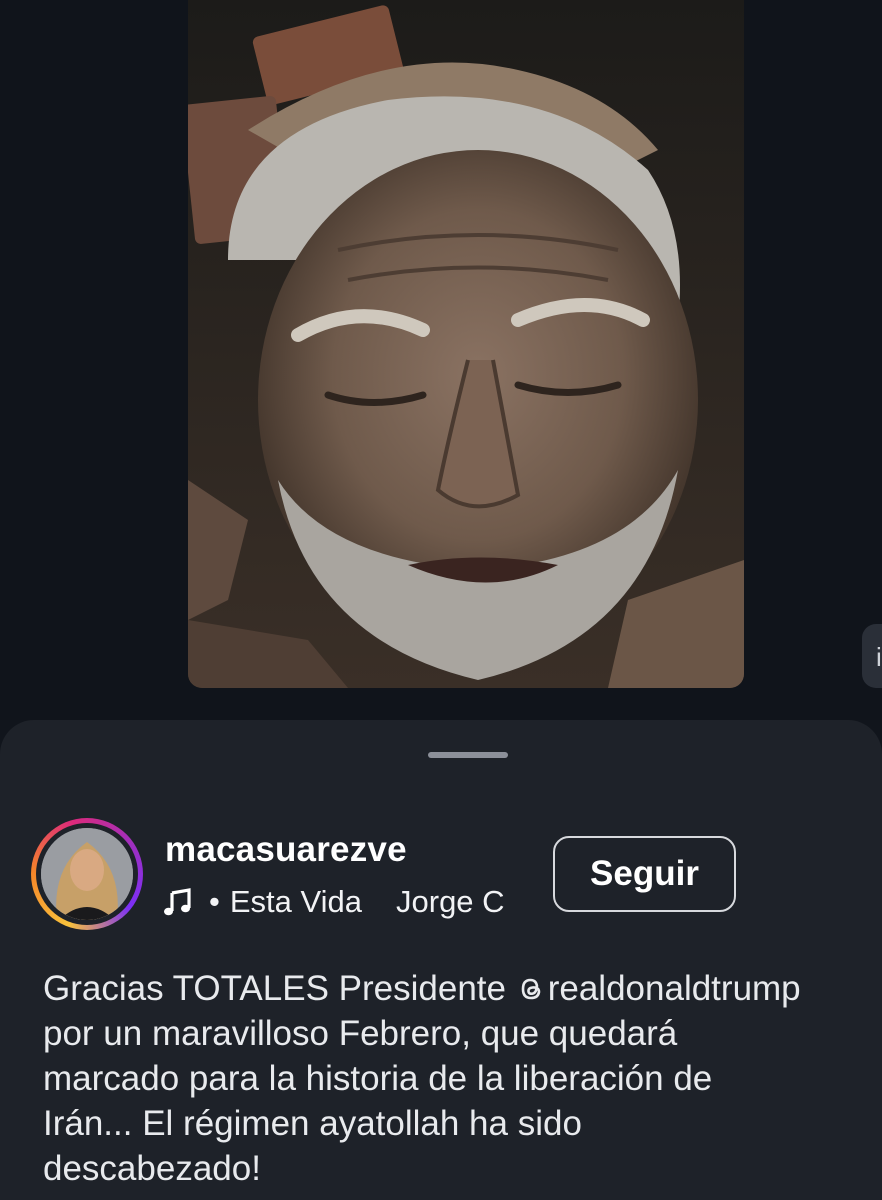 This screenshot has height=1200, width=882. I want to click on sheet-drag-handle, so click(468, 755).